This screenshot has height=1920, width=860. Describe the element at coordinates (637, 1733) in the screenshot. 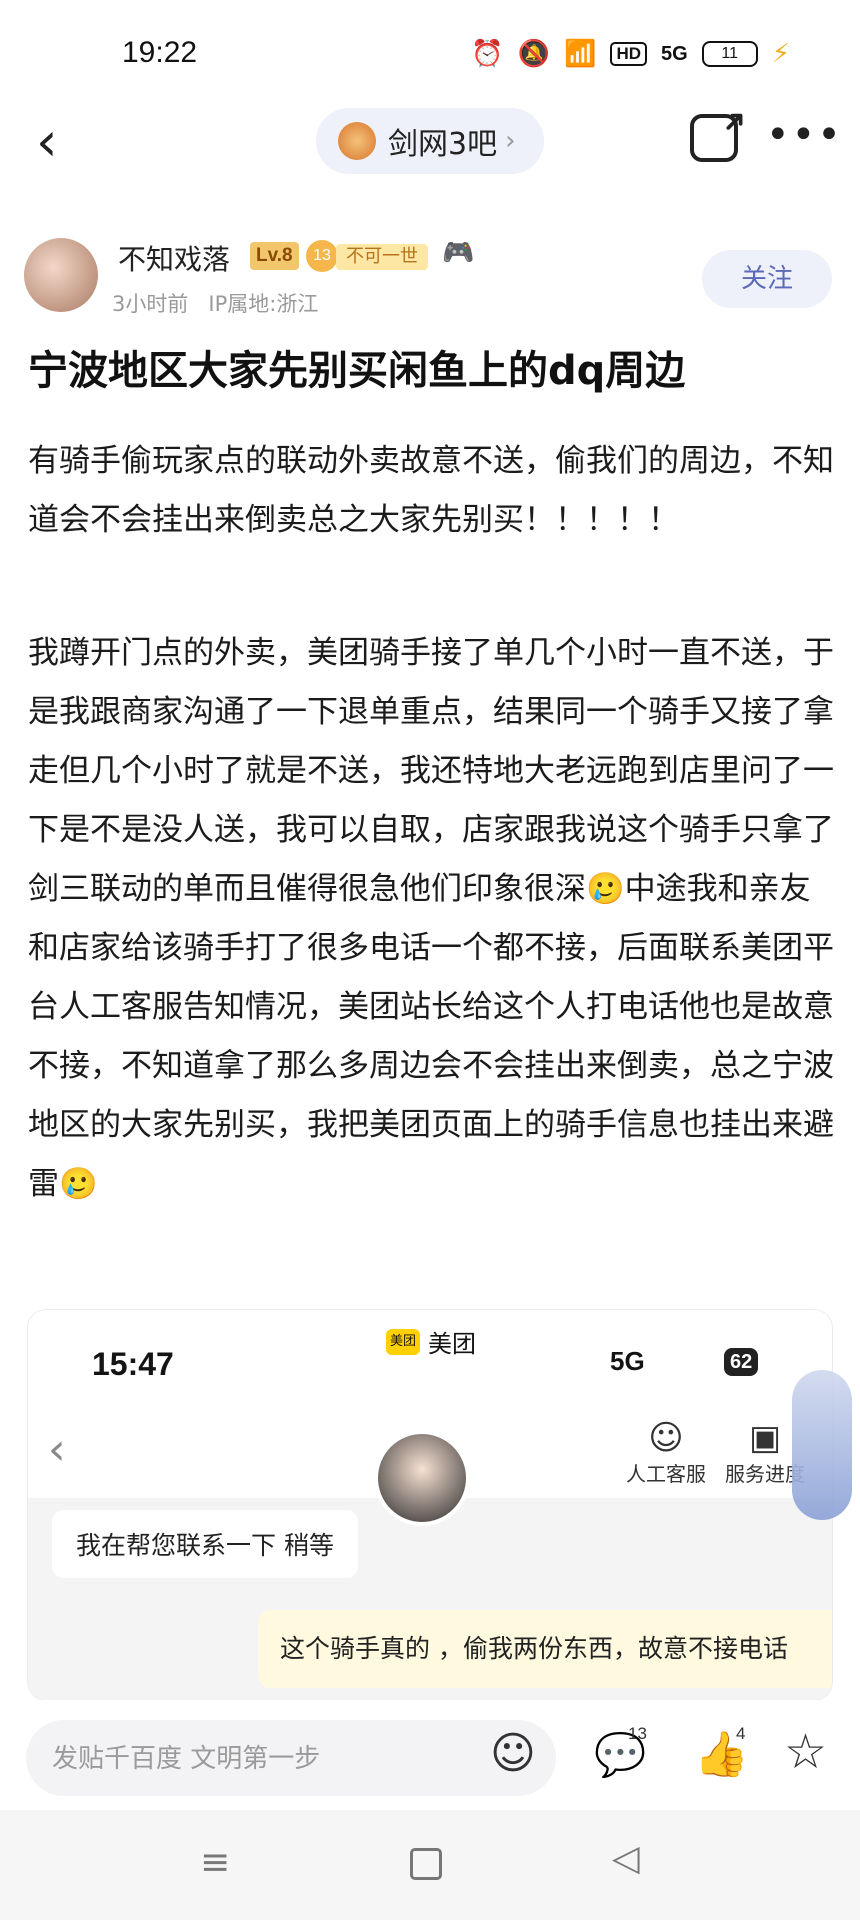

I see `comment-count: 13` at that location.